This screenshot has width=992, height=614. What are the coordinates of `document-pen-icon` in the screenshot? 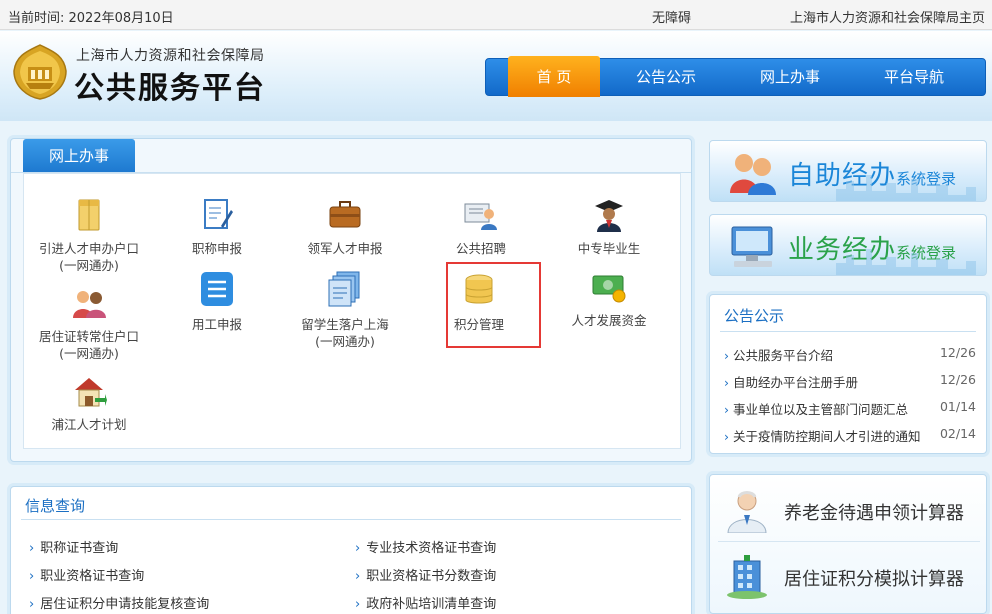 It's located at (218, 214).